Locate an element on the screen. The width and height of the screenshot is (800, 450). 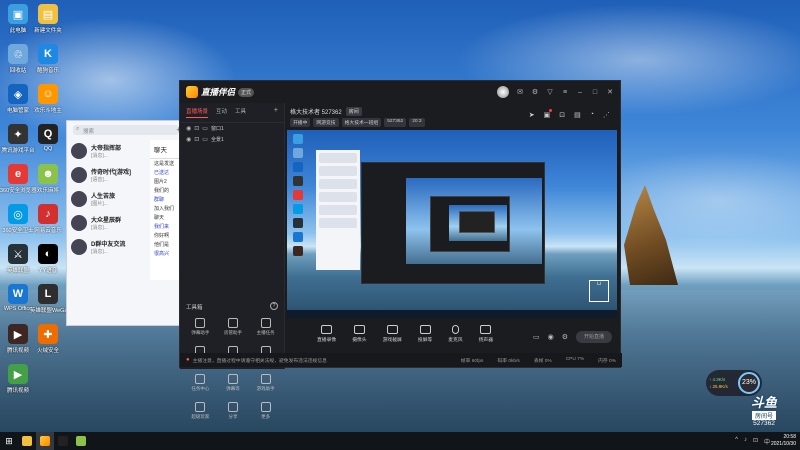
app-icon: L is located at coordinates (48, 294).